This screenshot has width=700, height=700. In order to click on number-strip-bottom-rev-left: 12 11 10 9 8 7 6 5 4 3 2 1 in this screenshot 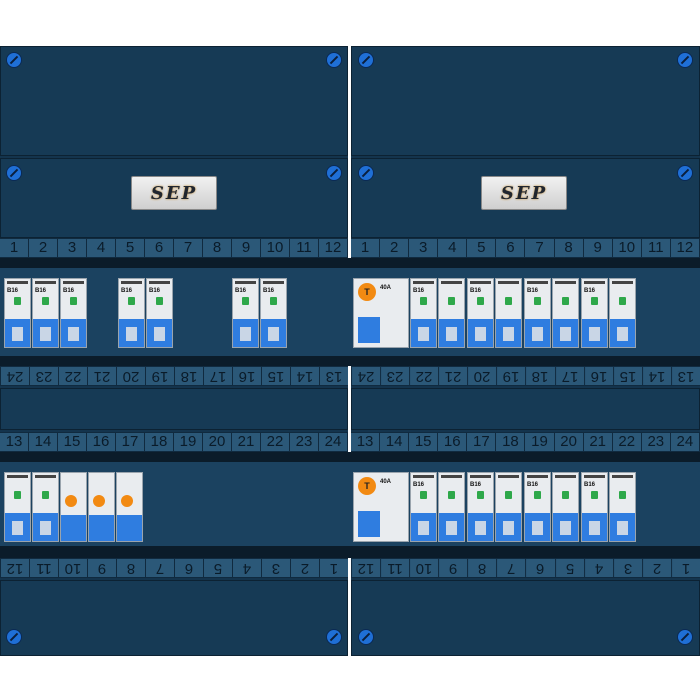, I will do `click(174, 568)`.